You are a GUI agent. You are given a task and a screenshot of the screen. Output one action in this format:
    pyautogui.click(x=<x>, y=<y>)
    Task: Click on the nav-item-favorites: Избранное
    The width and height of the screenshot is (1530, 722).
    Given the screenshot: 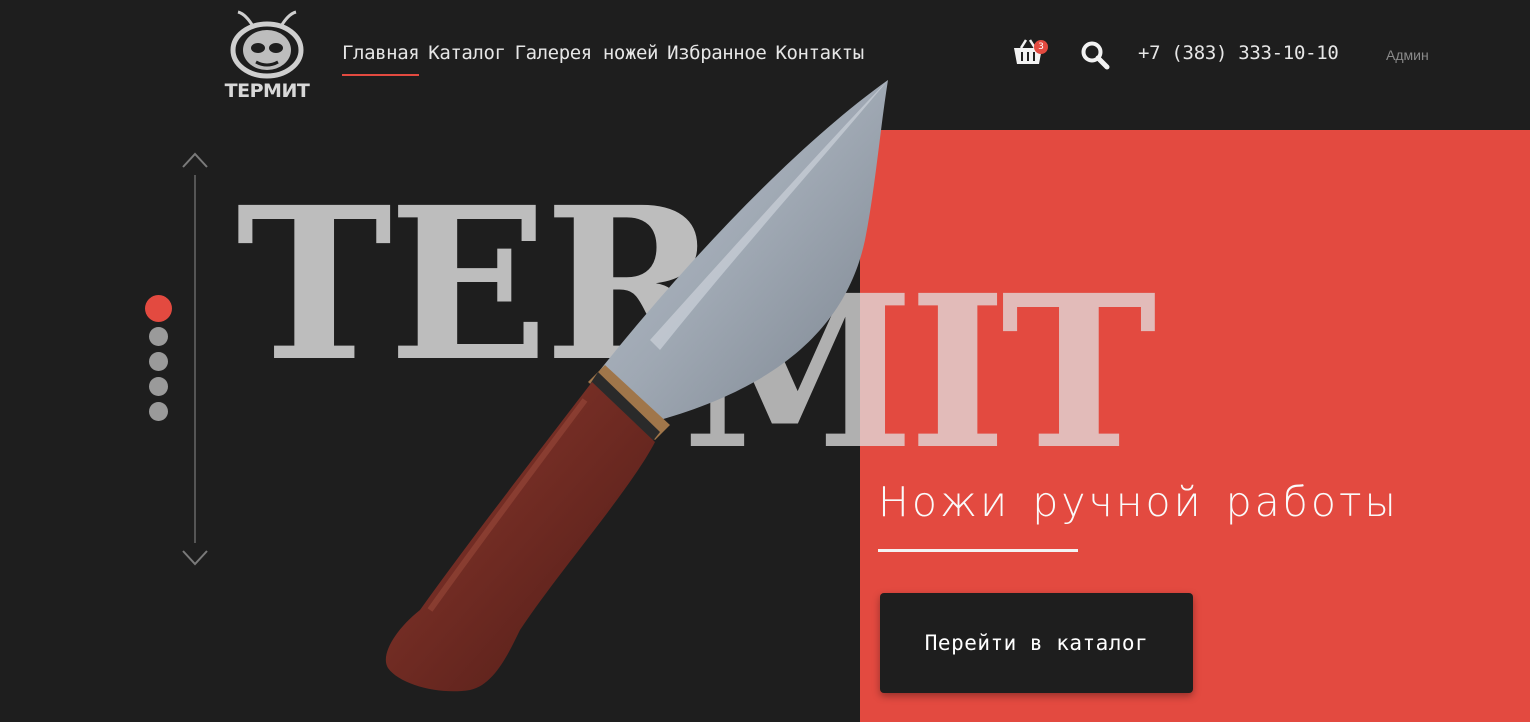 What is the action you would take?
    pyautogui.click(x=717, y=59)
    